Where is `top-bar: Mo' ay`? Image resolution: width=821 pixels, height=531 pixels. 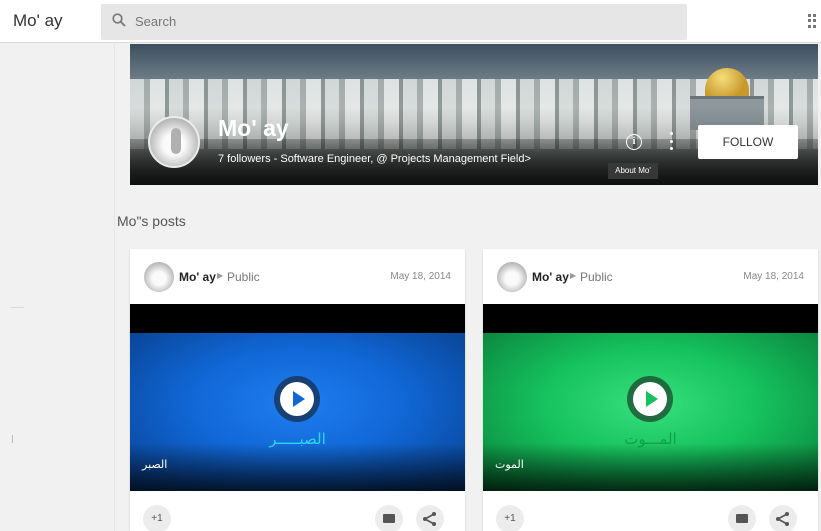 top-bar: Mo' ay is located at coordinates (410, 21).